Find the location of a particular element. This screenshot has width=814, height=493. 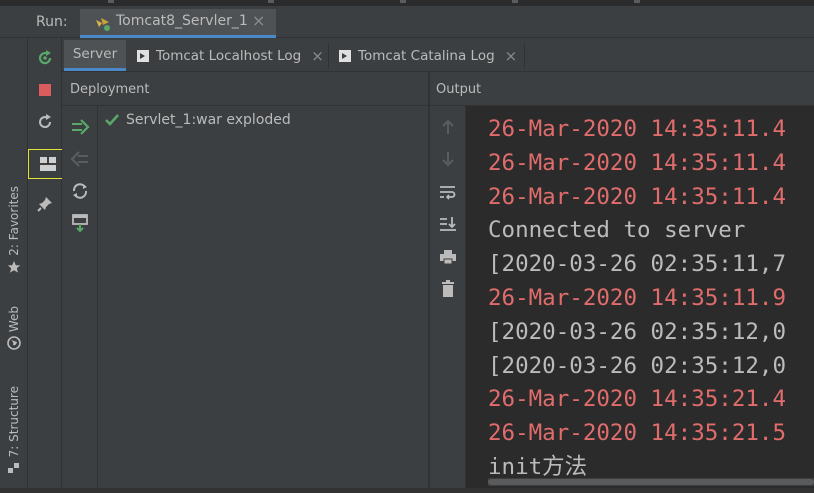

tab-server-label: Server is located at coordinates (95, 54).